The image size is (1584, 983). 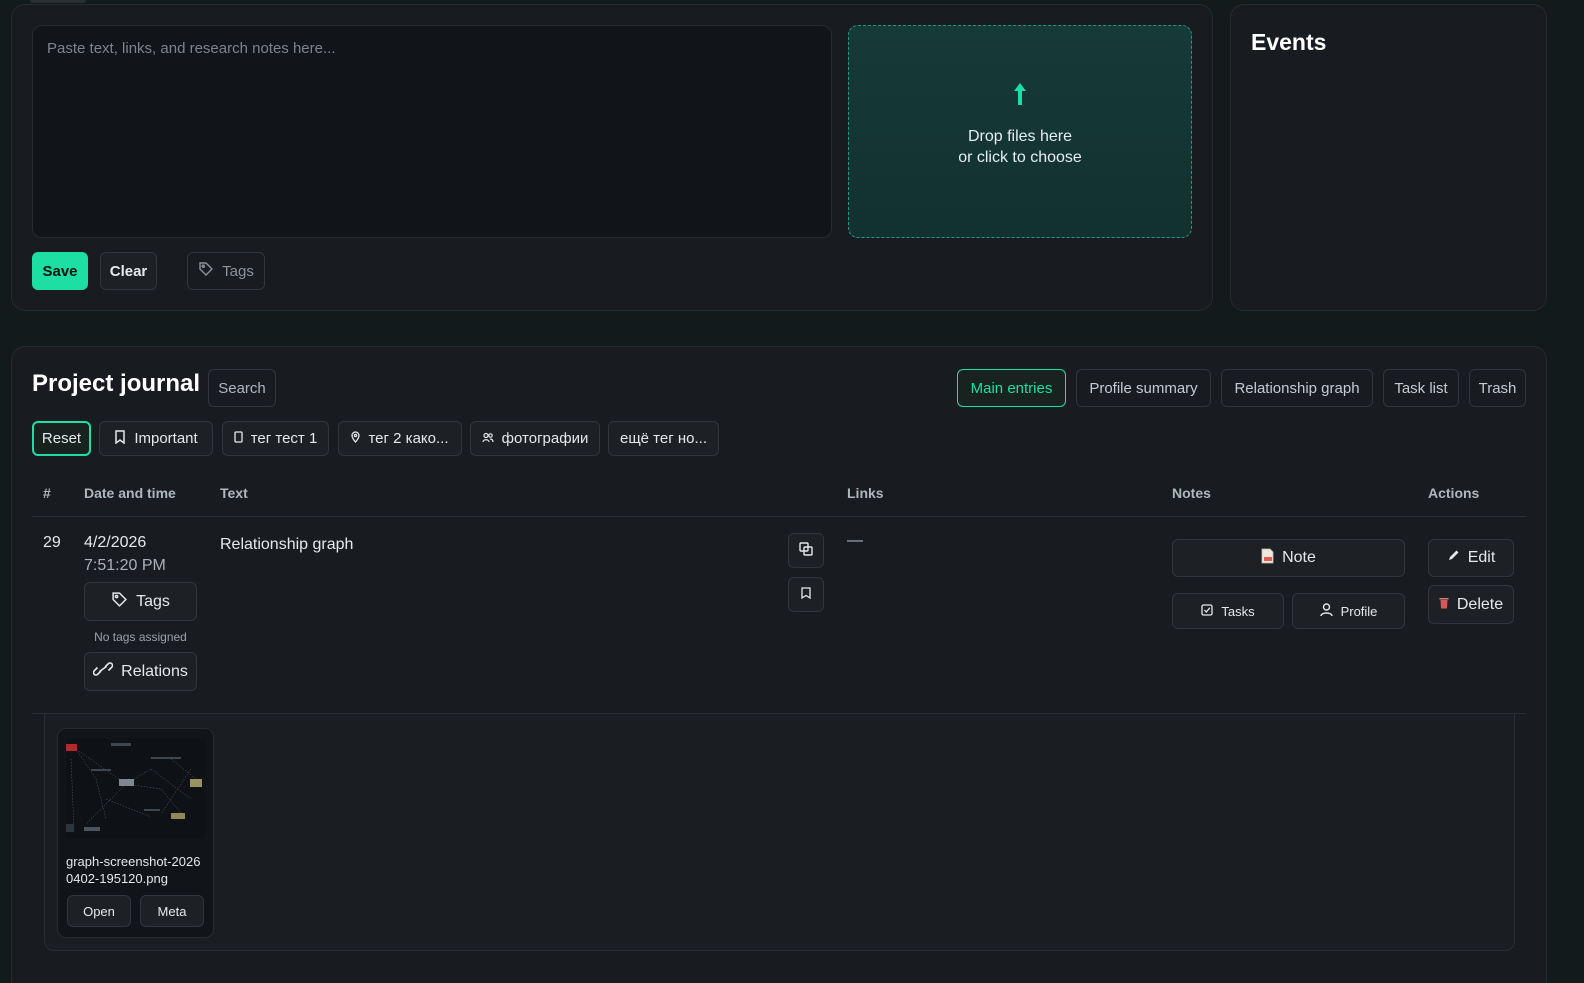 What do you see at coordinates (153, 601) in the screenshot?
I see `entry-tags-label: Tags` at bounding box center [153, 601].